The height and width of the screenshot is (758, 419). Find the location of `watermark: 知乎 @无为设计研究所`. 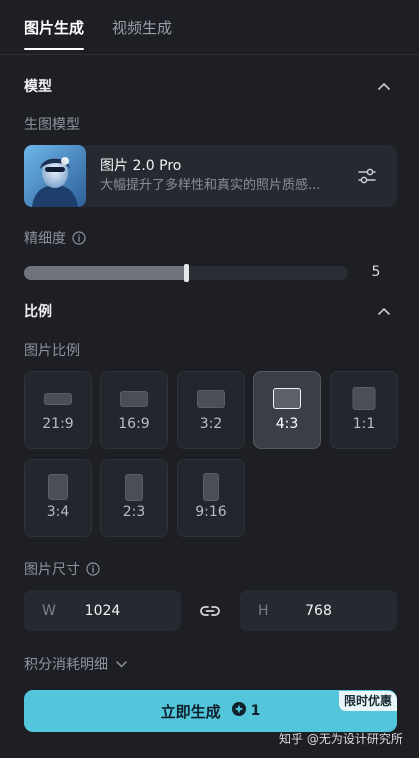

watermark: 知乎 @无为设计研究所 is located at coordinates (341, 739).